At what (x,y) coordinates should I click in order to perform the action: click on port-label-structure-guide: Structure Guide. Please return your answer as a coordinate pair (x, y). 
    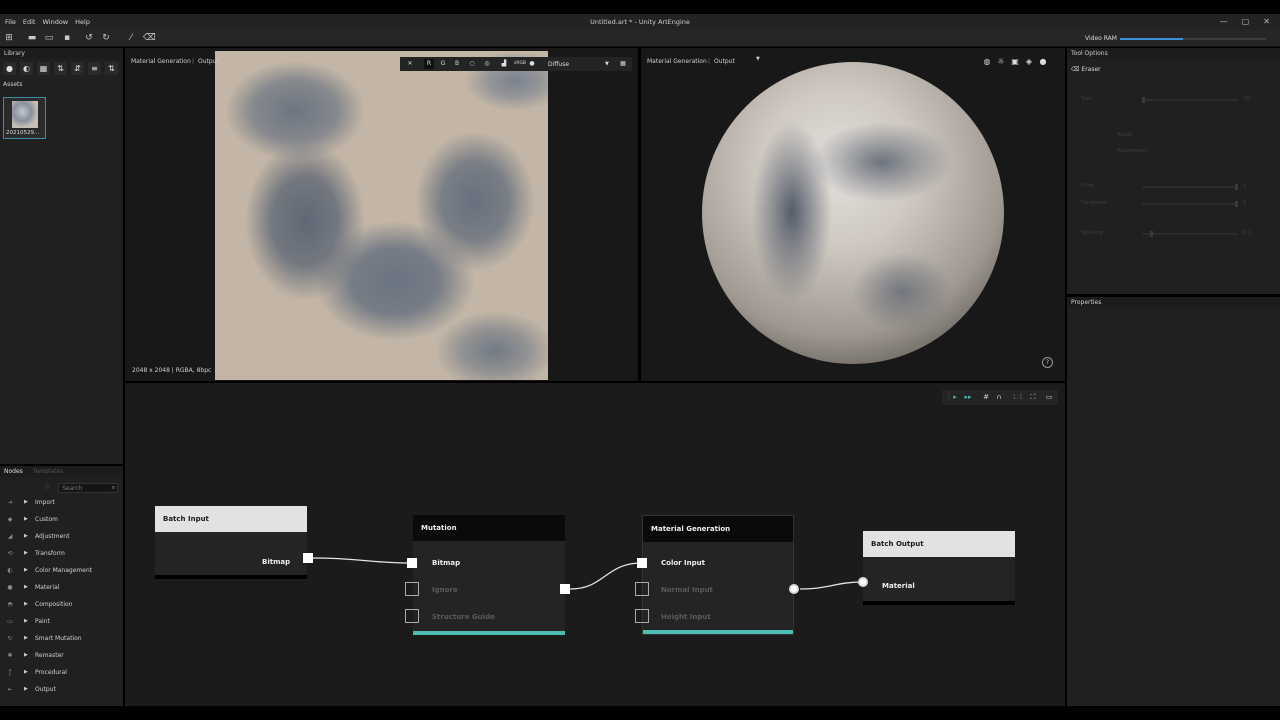
    Looking at the image, I should click on (463, 617).